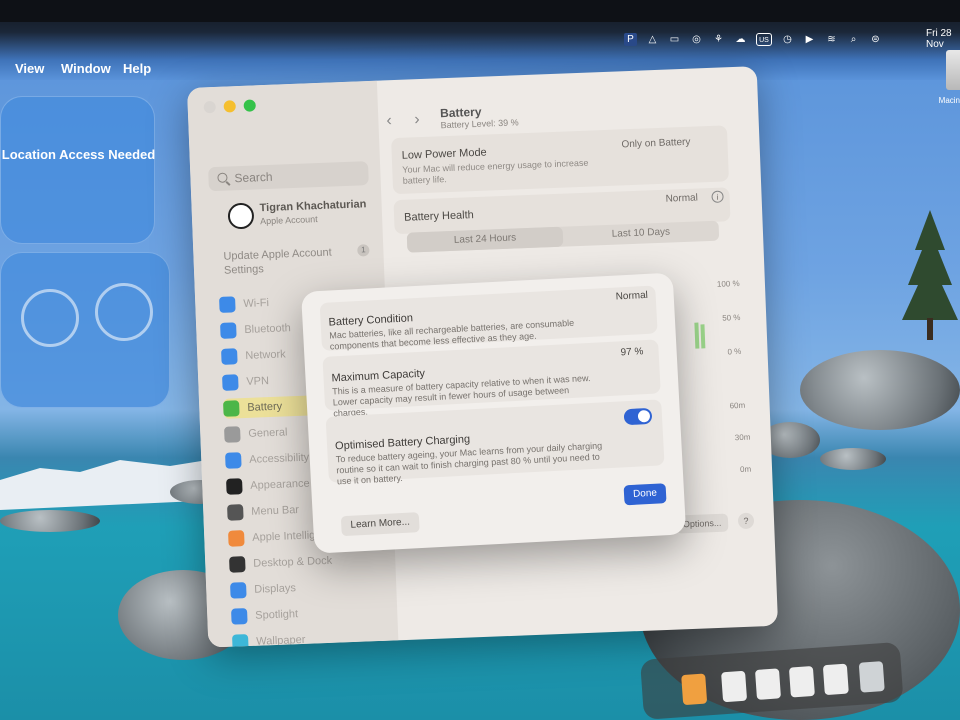 This screenshot has width=960, height=720. What do you see at coordinates (275, 511) in the screenshot?
I see `sidebar-item-label: Menu Bar` at bounding box center [275, 511].